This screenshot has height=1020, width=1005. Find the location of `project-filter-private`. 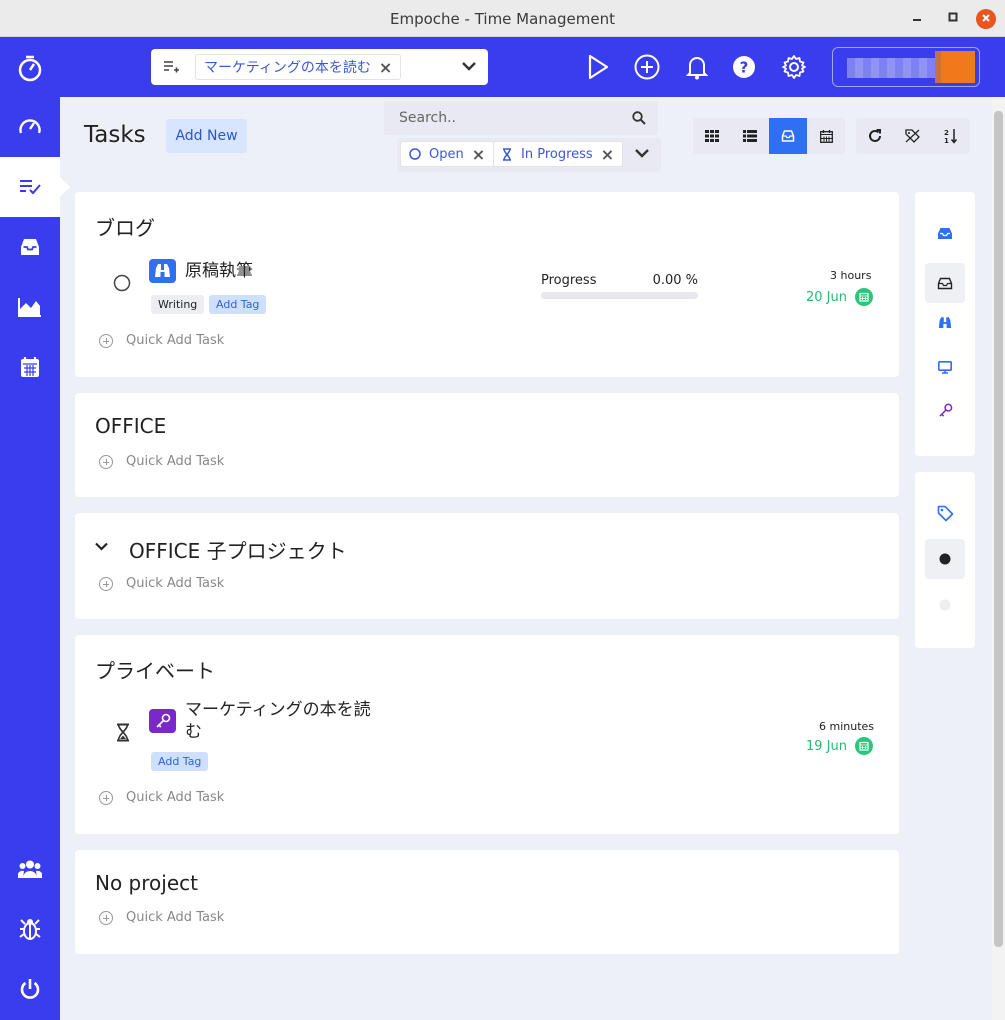

project-filter-private is located at coordinates (945, 410).